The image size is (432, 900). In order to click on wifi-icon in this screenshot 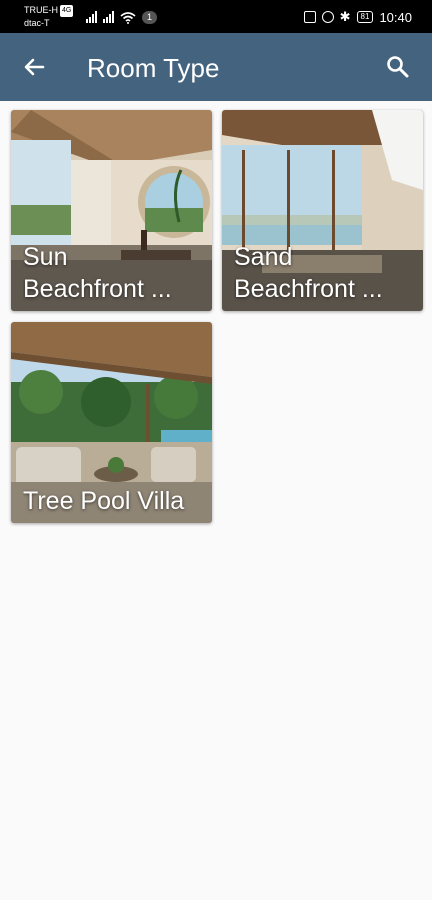, I will do `click(128, 17)`.